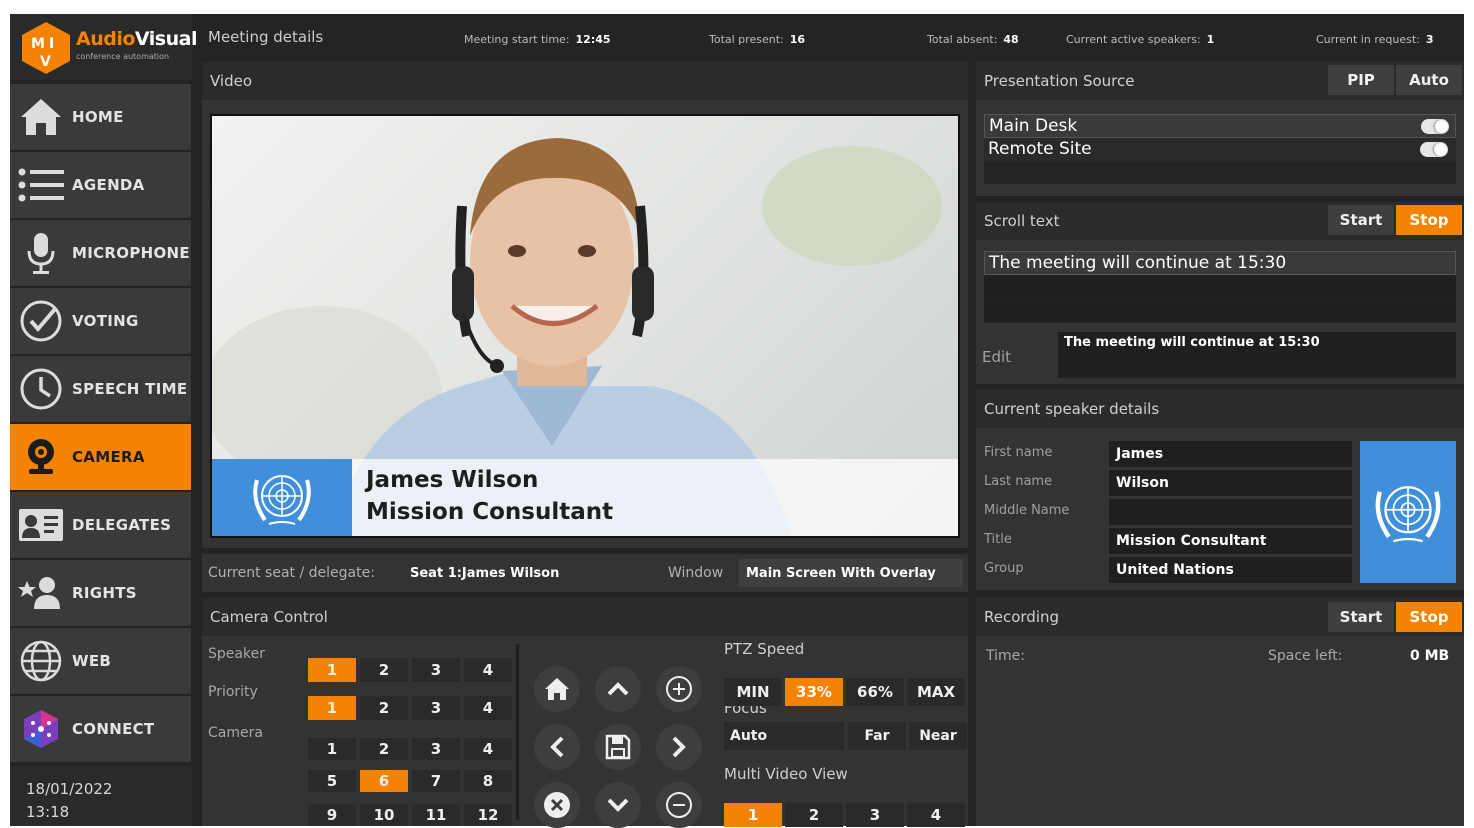 Image resolution: width=1474 pixels, height=828 pixels. What do you see at coordinates (875, 815) in the screenshot?
I see `multi-video-button: 3` at bounding box center [875, 815].